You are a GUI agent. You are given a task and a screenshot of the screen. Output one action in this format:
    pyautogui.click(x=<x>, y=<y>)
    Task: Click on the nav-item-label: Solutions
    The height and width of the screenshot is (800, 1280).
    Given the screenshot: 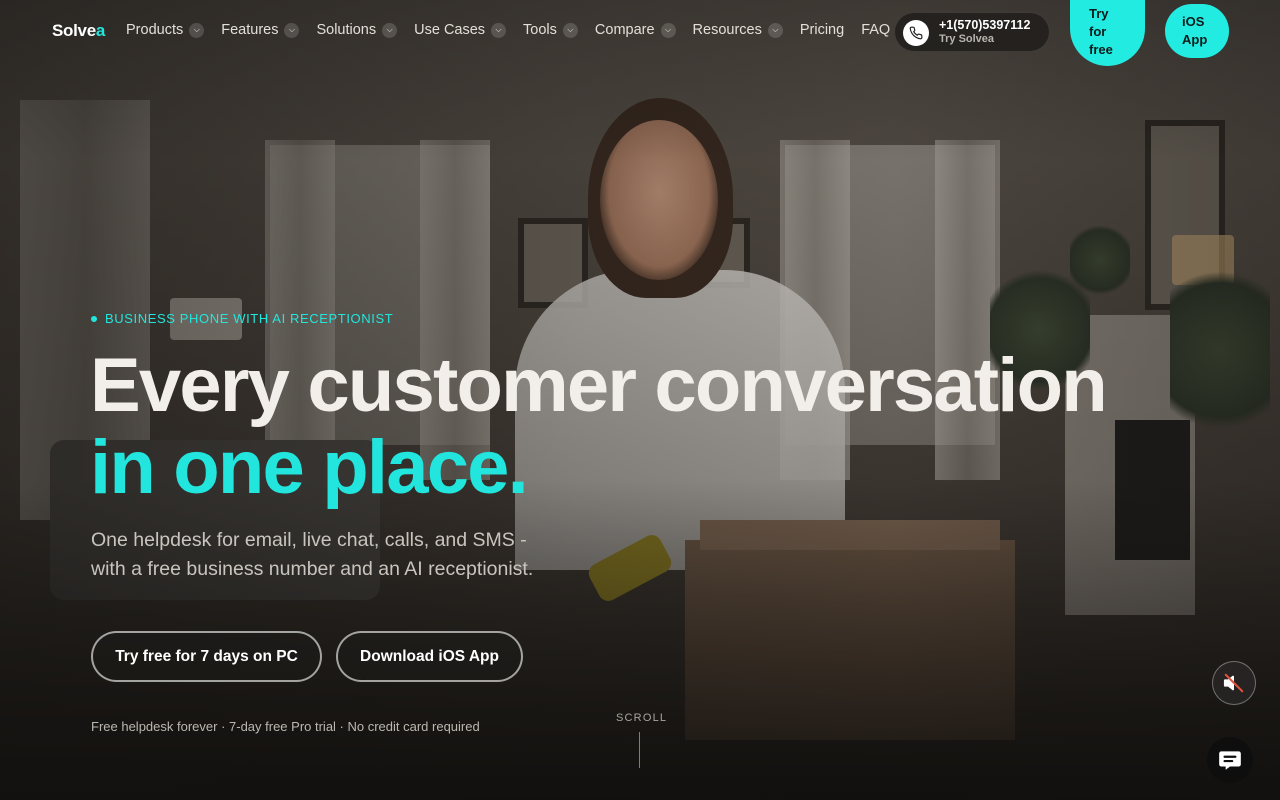 What is the action you would take?
    pyautogui.click(x=346, y=30)
    